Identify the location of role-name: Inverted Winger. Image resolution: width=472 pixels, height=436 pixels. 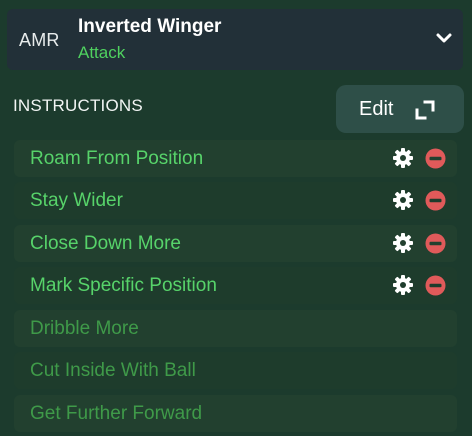
(150, 26).